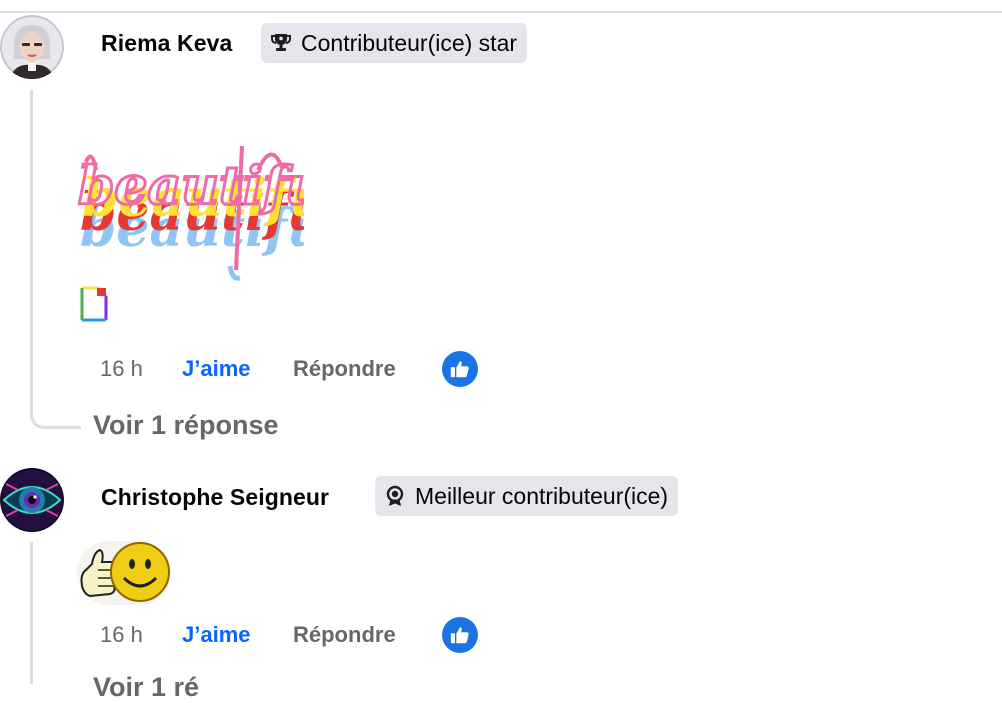 The height and width of the screenshot is (703, 1002). Describe the element at coordinates (94, 306) in the screenshot. I see `broken-image-icon` at that location.